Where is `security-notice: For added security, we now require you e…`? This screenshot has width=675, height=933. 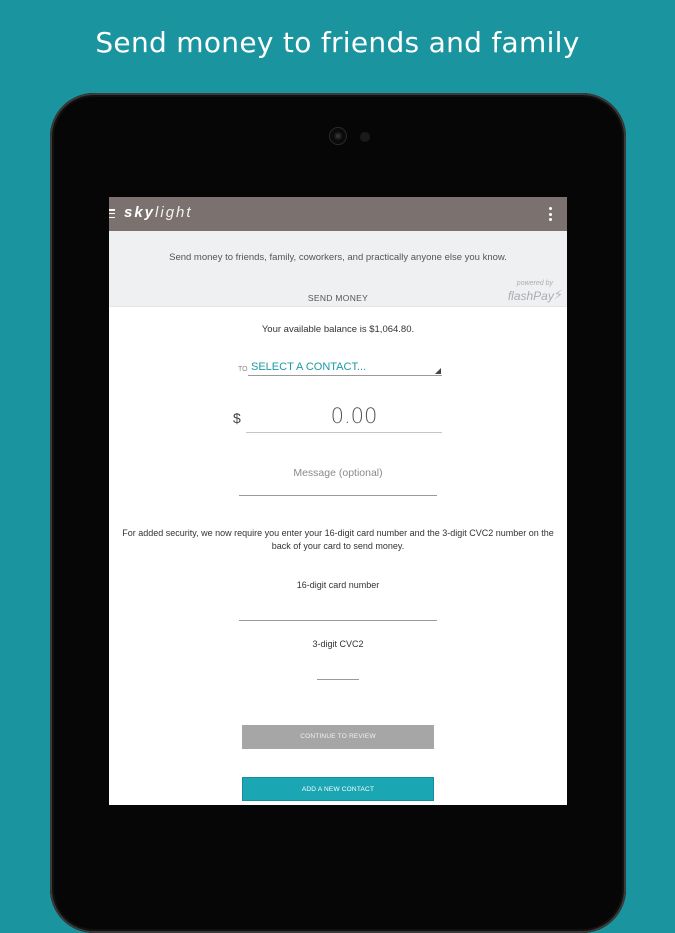
security-notice: For added security, we now require you e… is located at coordinates (338, 539).